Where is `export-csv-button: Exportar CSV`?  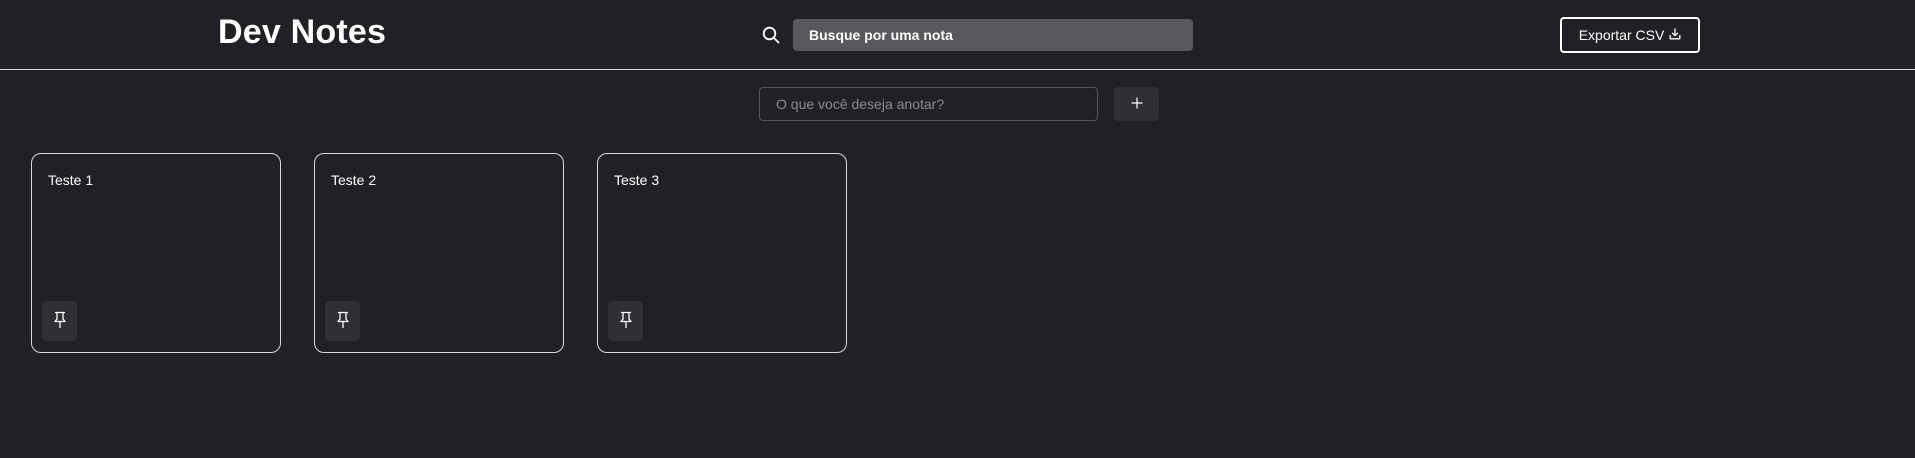 export-csv-button: Exportar CSV is located at coordinates (1630, 35).